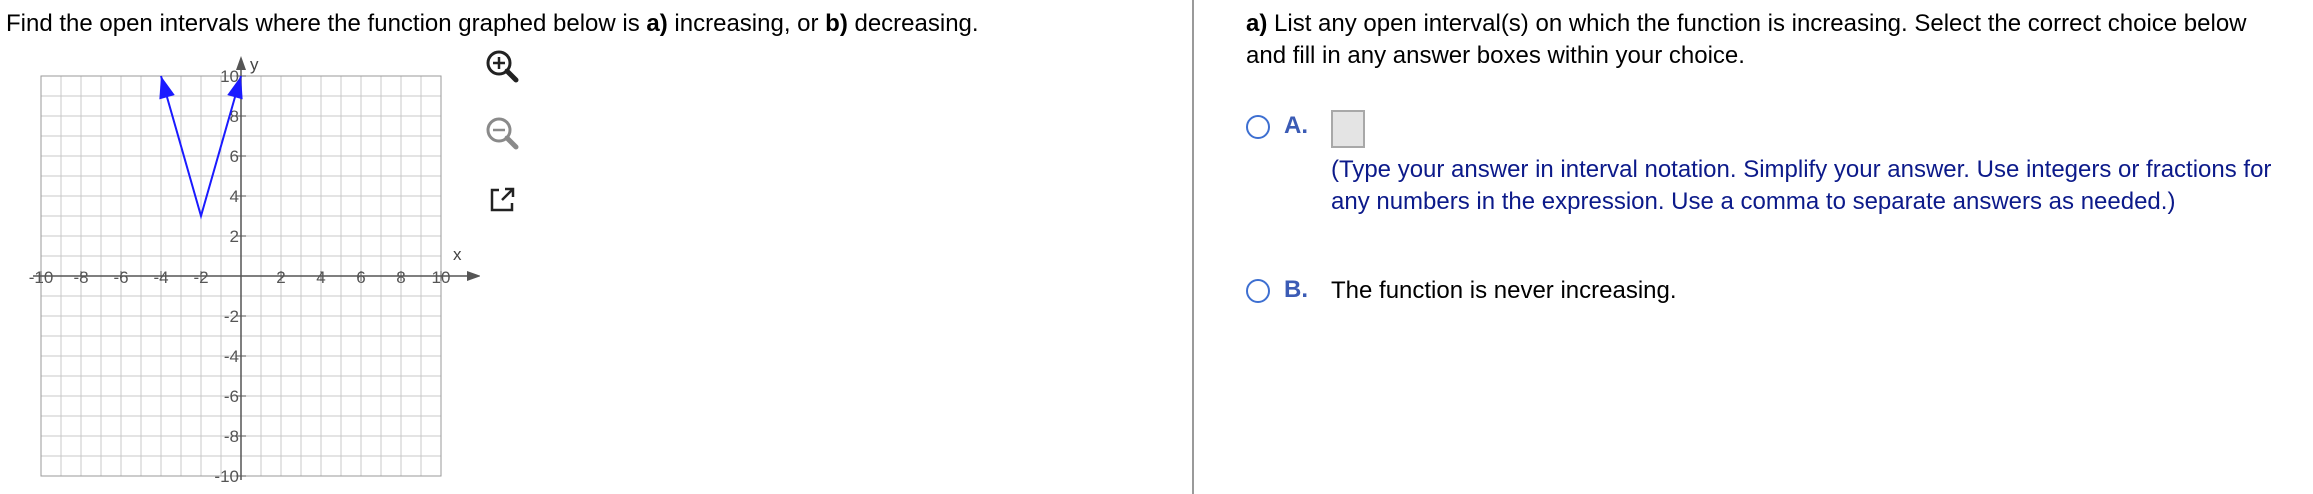 The width and height of the screenshot is (2313, 494). Describe the element at coordinates (226, 474) in the screenshot. I see `y-tick-label: -10` at that location.